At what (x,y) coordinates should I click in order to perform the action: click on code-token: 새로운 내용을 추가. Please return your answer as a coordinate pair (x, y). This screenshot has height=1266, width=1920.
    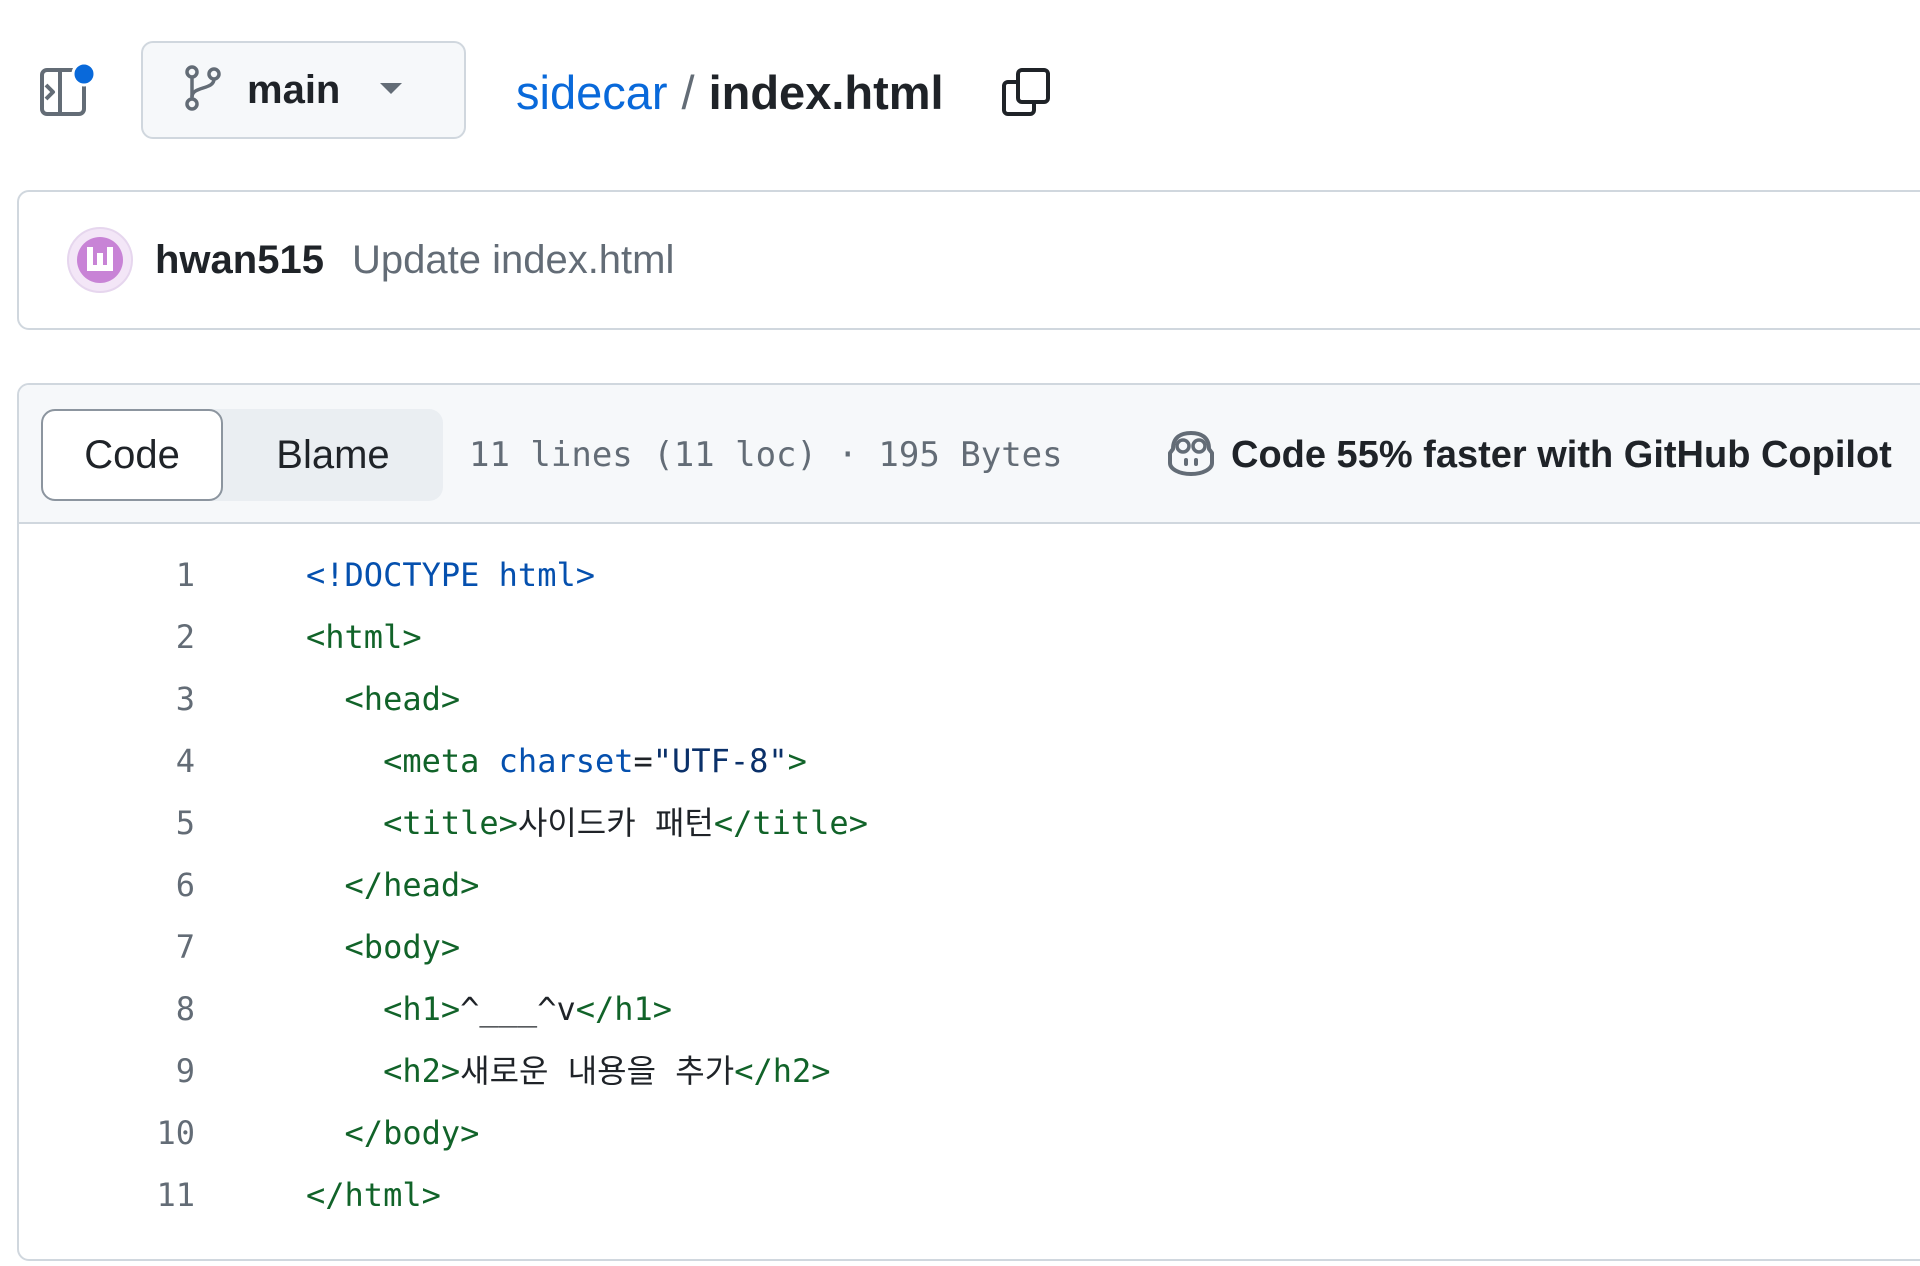
    Looking at the image, I should click on (597, 1071).